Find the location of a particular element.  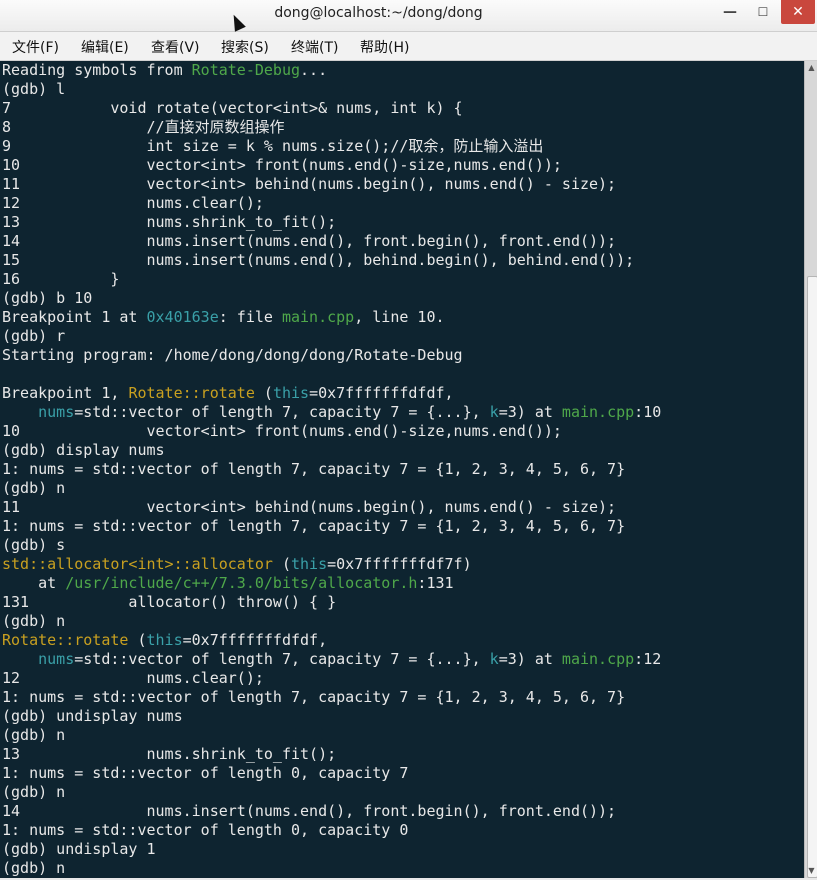

scrollbar-thumb is located at coordinates (812, 577).